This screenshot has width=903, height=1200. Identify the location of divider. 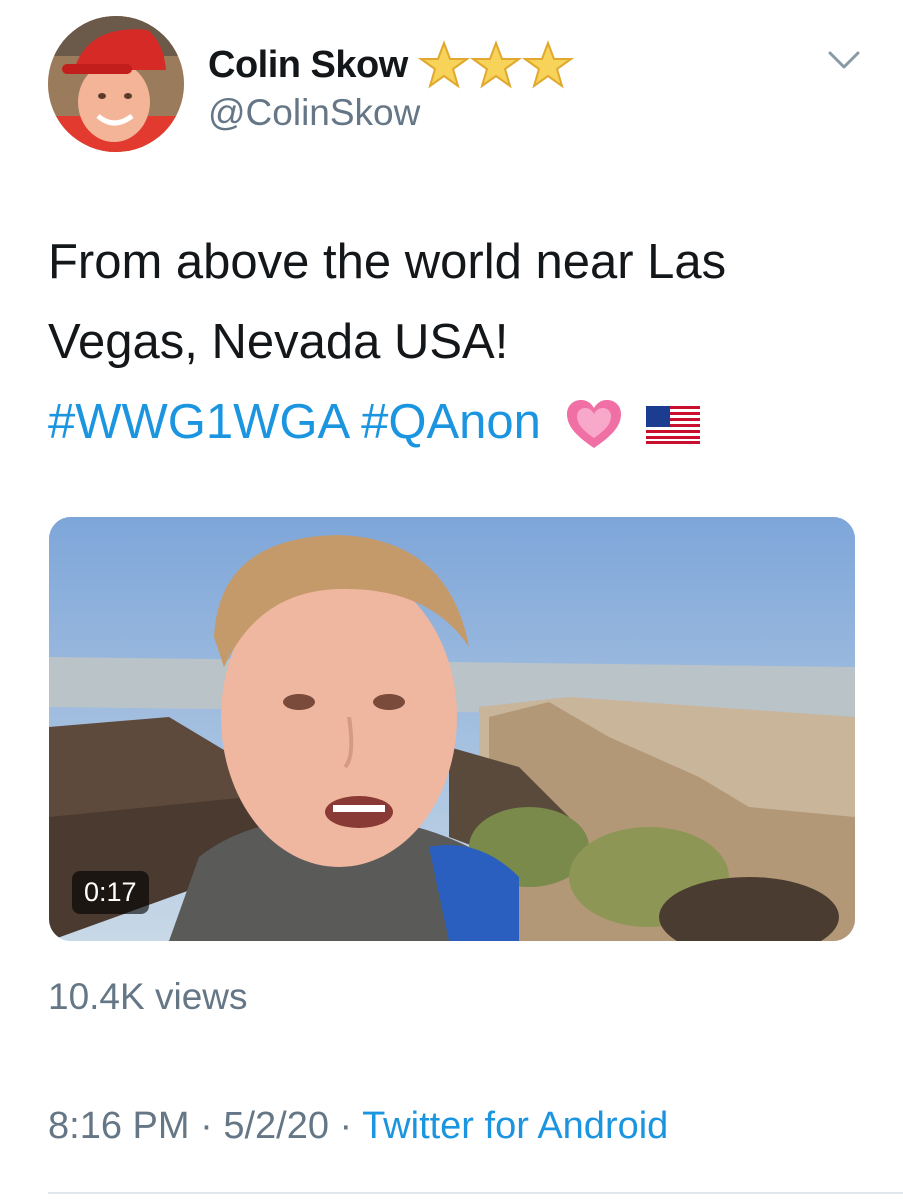
(475, 1193).